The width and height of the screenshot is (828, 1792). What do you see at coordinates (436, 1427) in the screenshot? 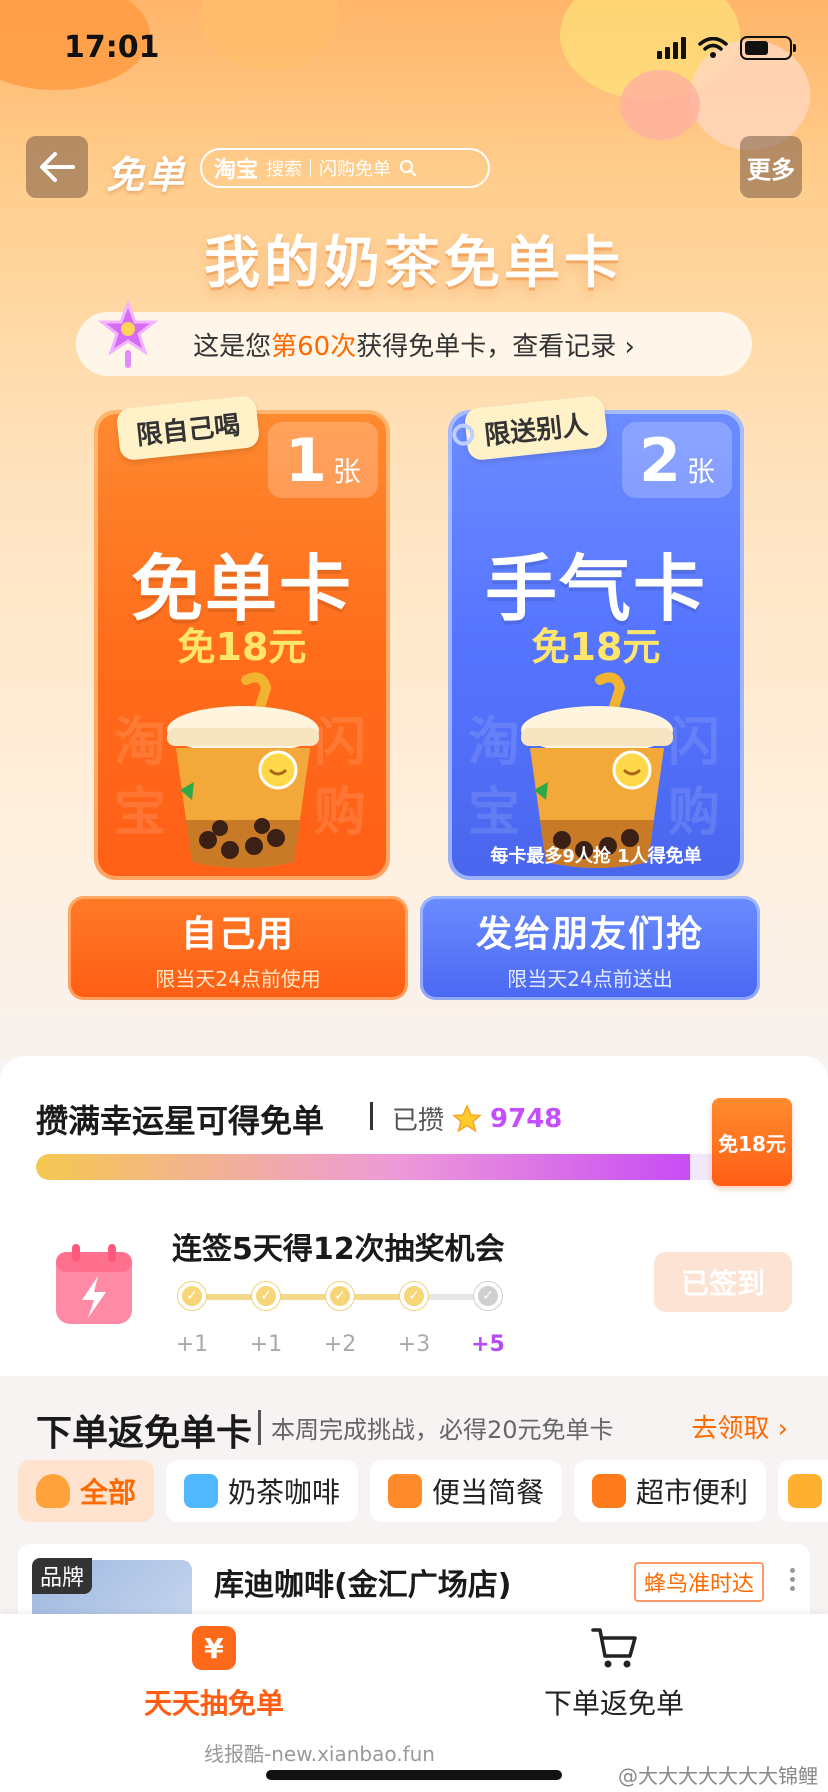
I see `order-subtitle: 本周完成挑战，必得20元免单卡` at bounding box center [436, 1427].